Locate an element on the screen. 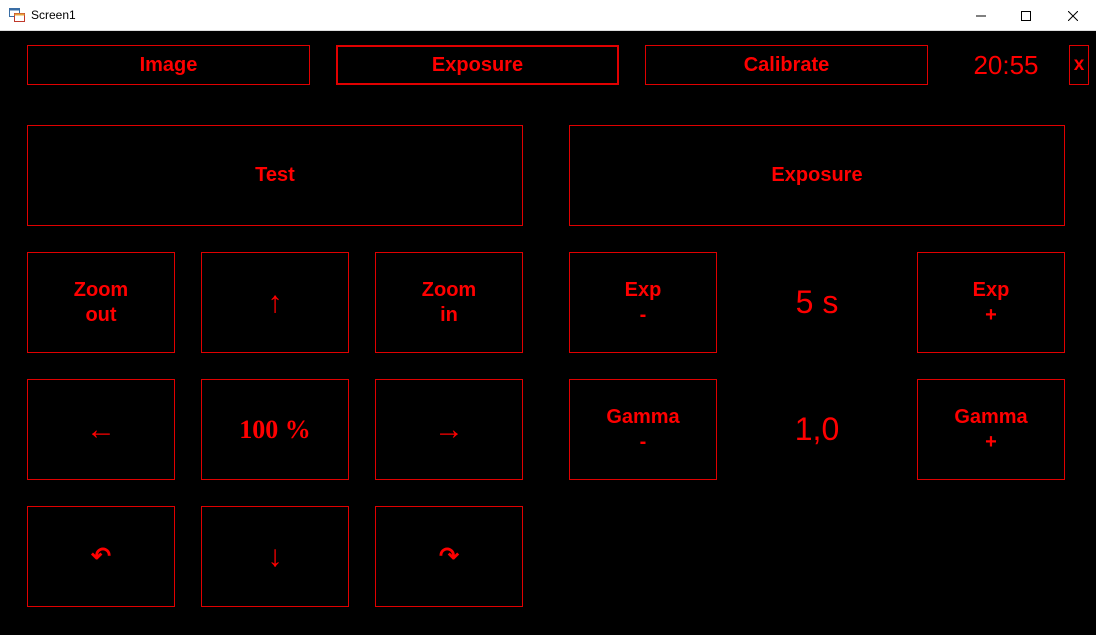 Image resolution: width=1096 pixels, height=635 pixels. close-icon is located at coordinates (1073, 15).